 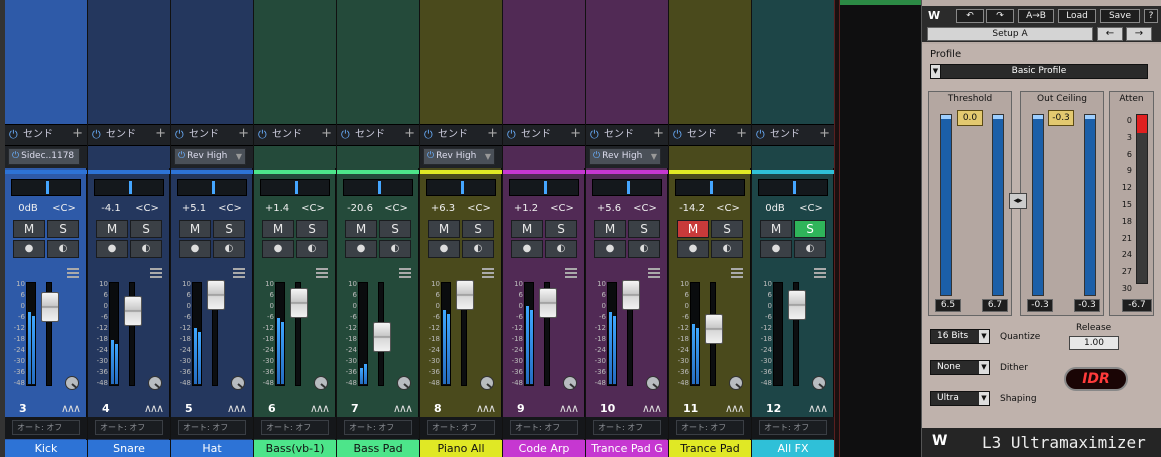 What do you see at coordinates (960, 336) in the screenshot?
I see `quantize-select: 16 Bits ▼` at bounding box center [960, 336].